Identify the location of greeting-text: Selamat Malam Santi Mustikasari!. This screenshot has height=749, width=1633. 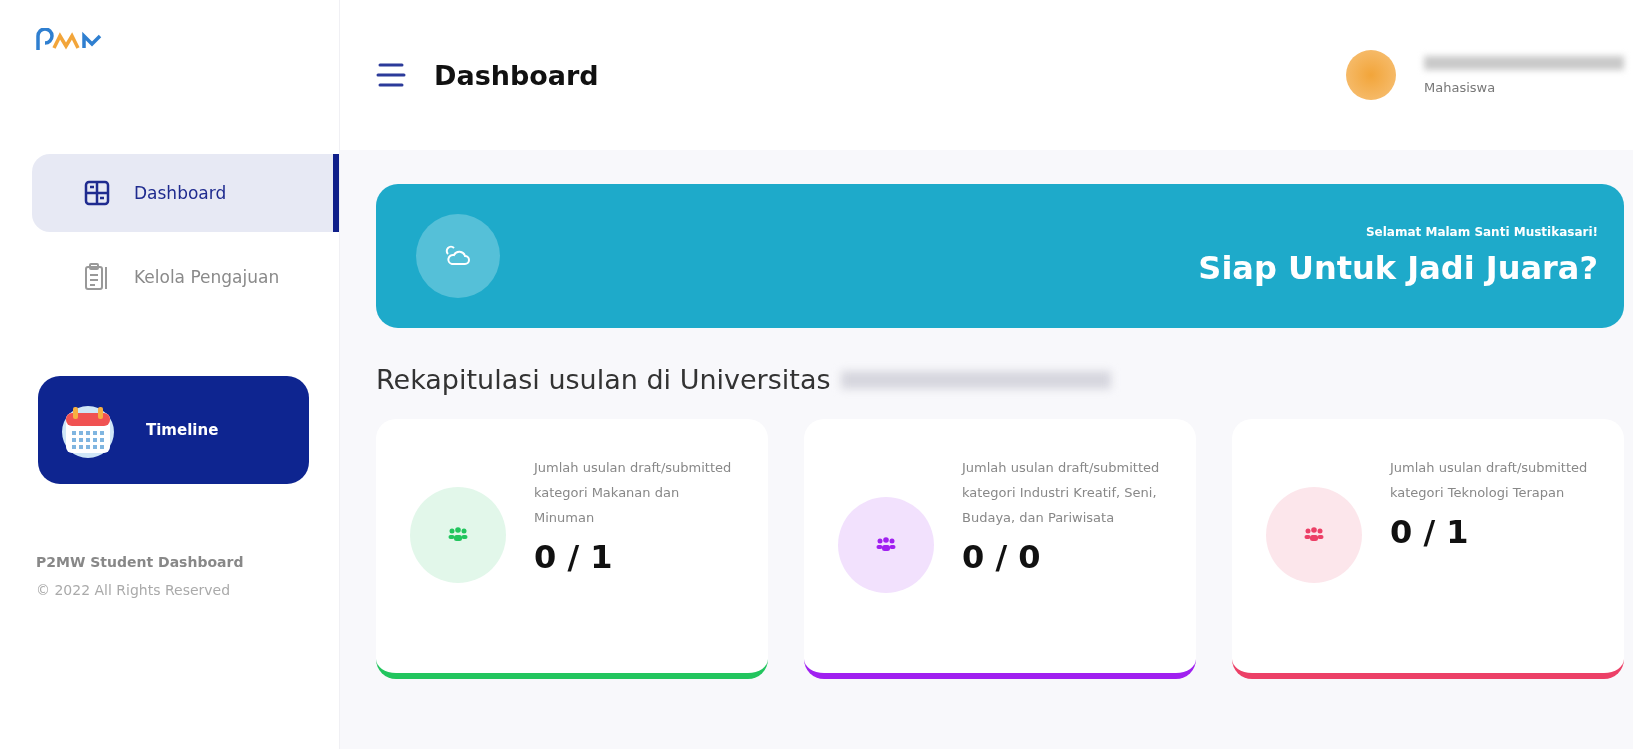
(1481, 232).